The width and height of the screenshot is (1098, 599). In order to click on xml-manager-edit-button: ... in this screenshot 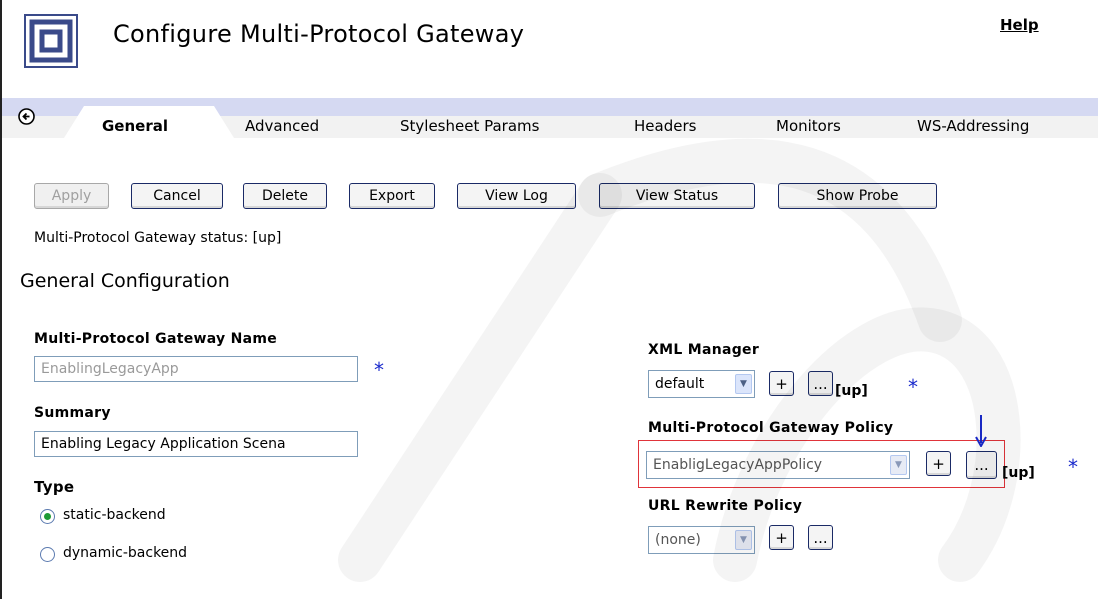, I will do `click(820, 383)`.